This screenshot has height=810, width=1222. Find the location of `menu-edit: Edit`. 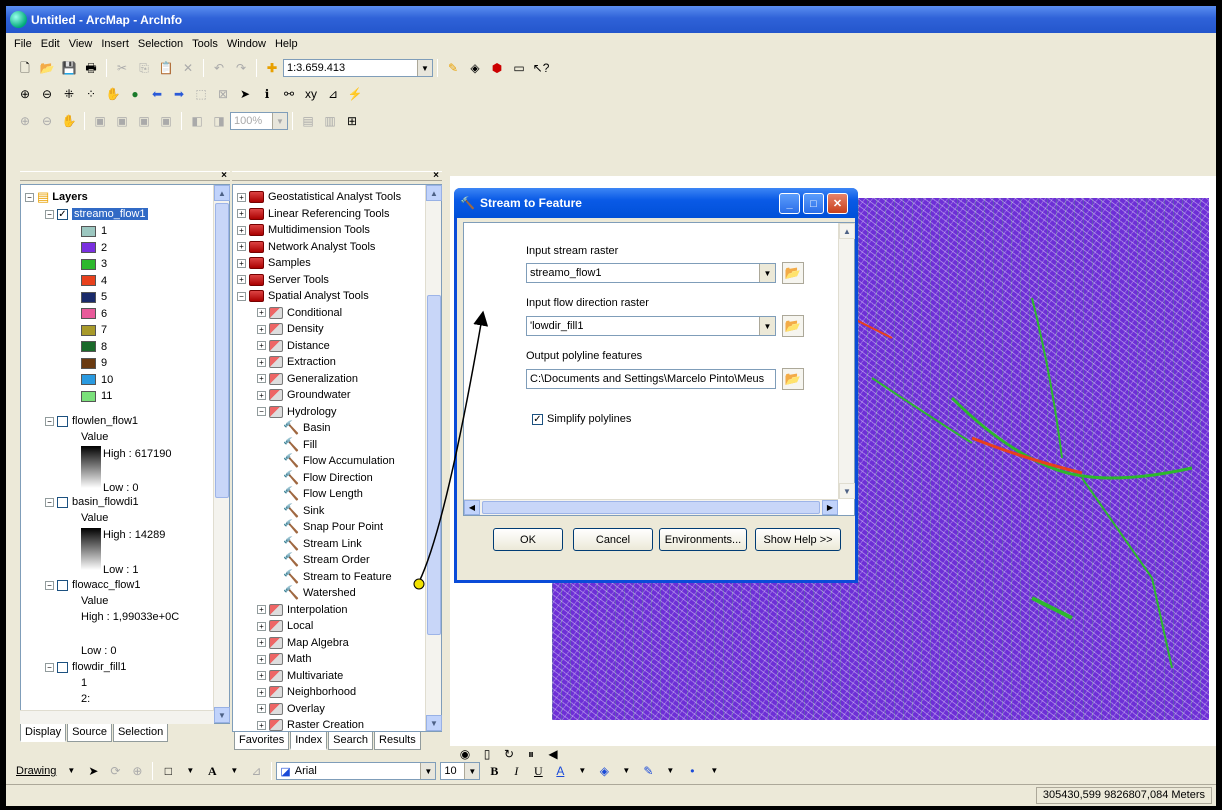

menu-edit: Edit is located at coordinates (50, 44).